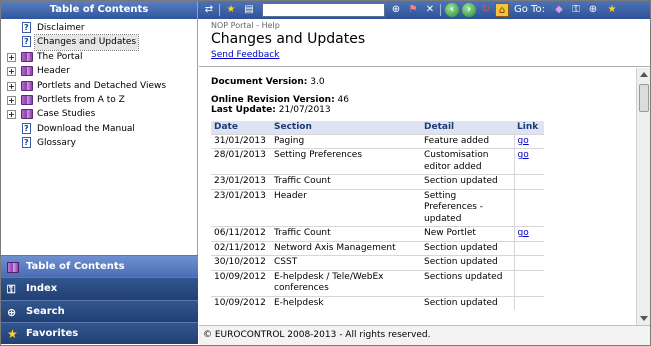  Describe the element at coordinates (377, 233) in the screenshot. I see `table-row: 06/11/2012 Traffic Count New Portlet go` at that location.